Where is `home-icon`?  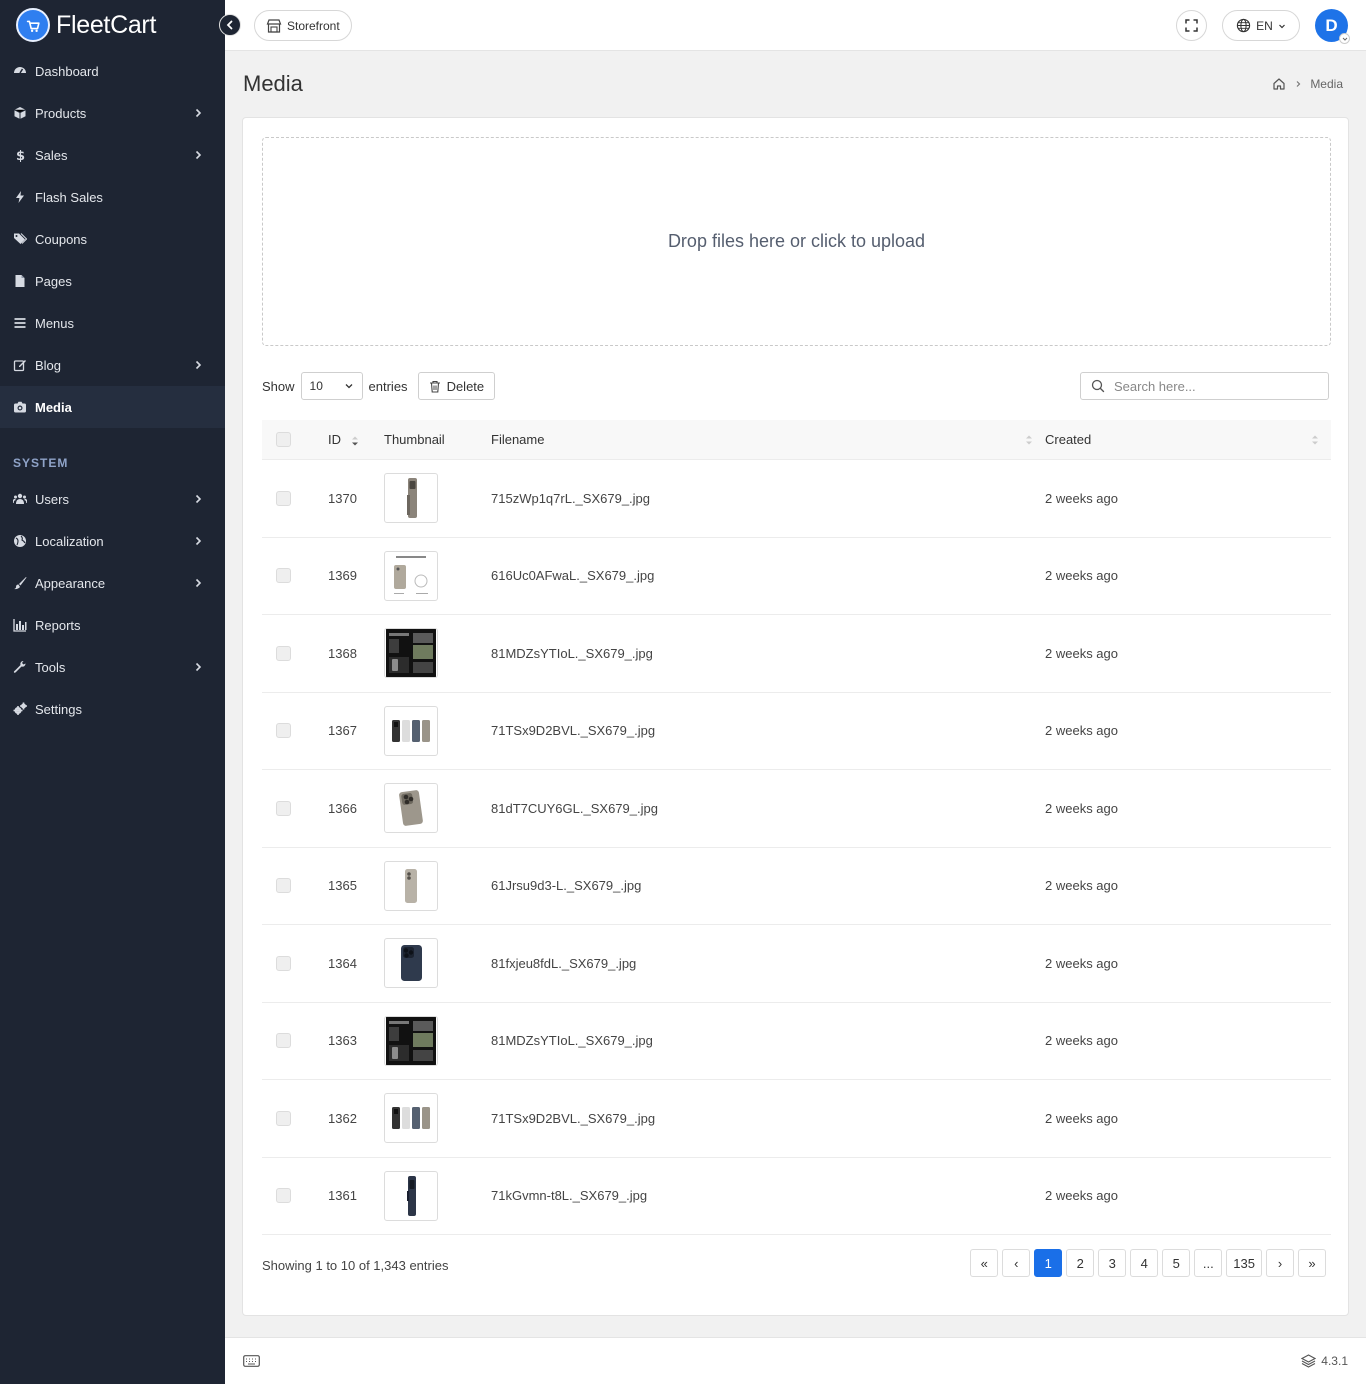
home-icon is located at coordinates (1279, 84).